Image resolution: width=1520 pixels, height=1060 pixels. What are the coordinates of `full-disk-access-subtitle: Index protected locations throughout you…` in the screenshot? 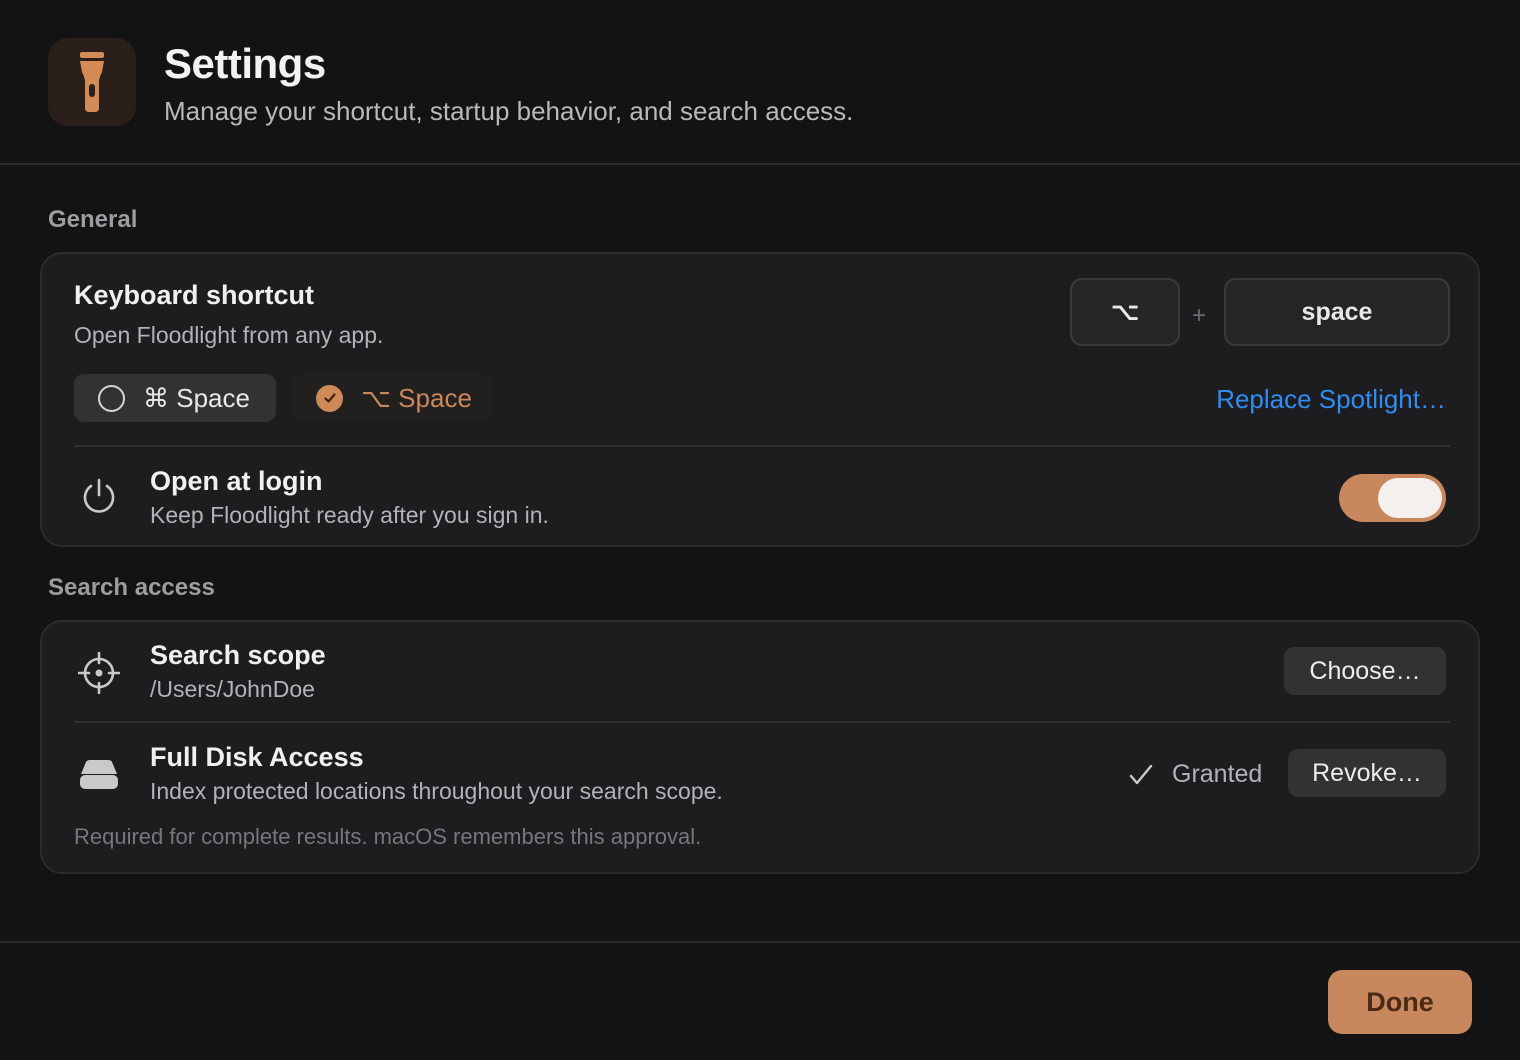 It's located at (436, 791).